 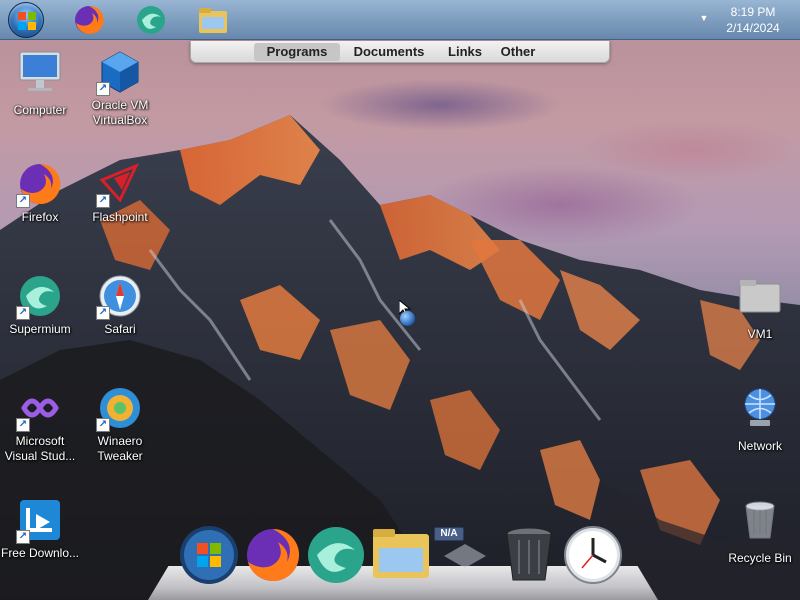 I want to click on network-icon, so click(x=760, y=407).